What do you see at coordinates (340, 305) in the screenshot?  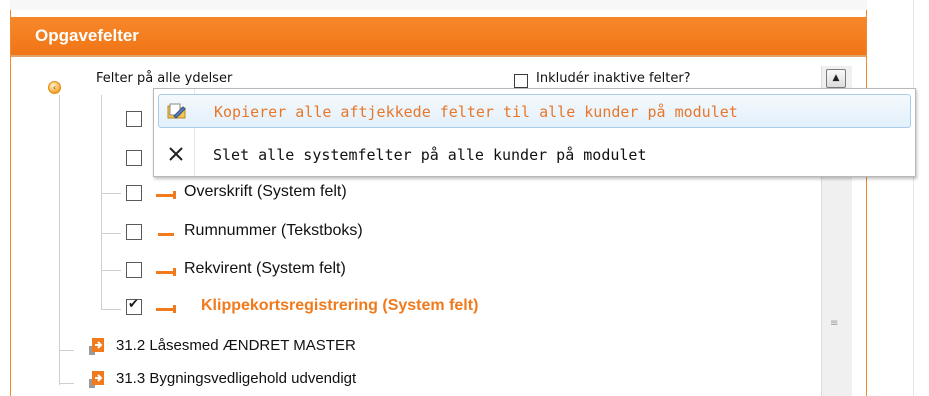 I see `field-label-selected: Klippekortsregistrering (System felt)` at bounding box center [340, 305].